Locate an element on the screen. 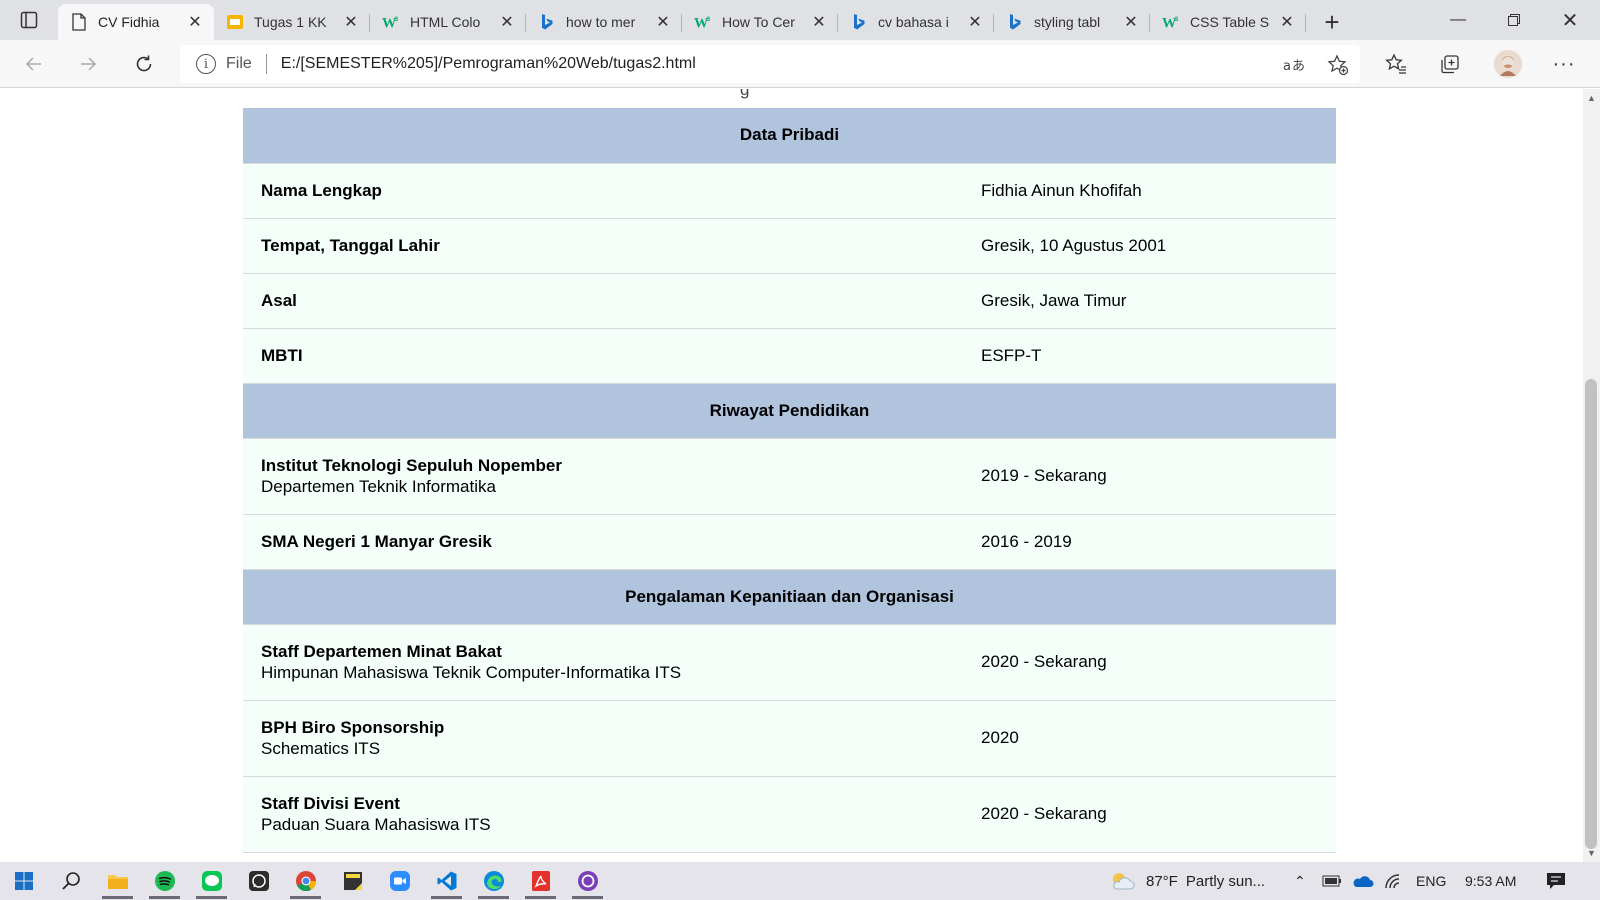 The image size is (1600, 900). row-value: 2020 is located at coordinates (1158, 738).